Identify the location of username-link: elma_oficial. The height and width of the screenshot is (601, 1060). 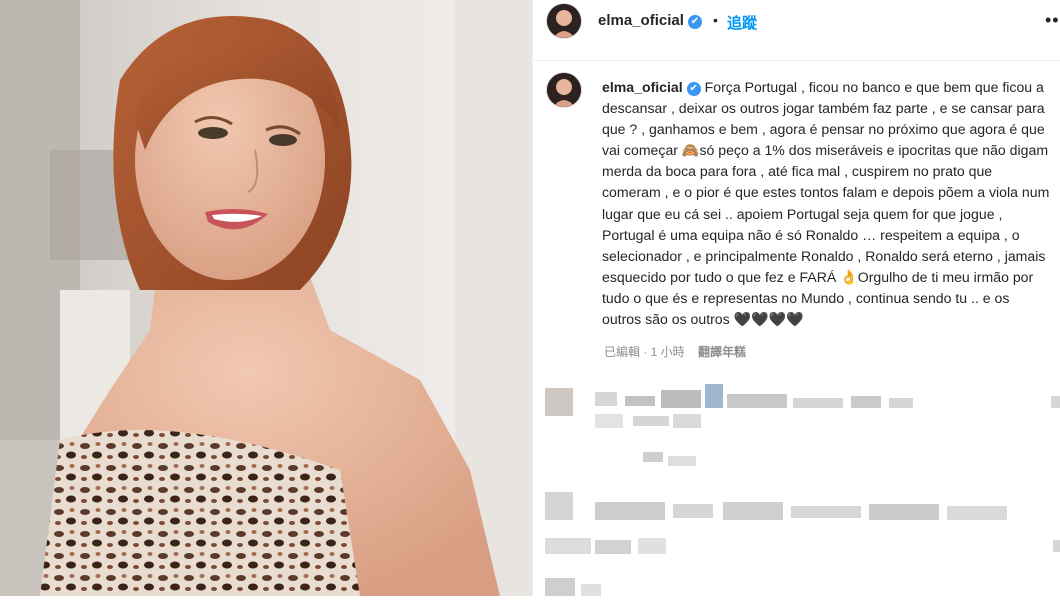
(641, 20).